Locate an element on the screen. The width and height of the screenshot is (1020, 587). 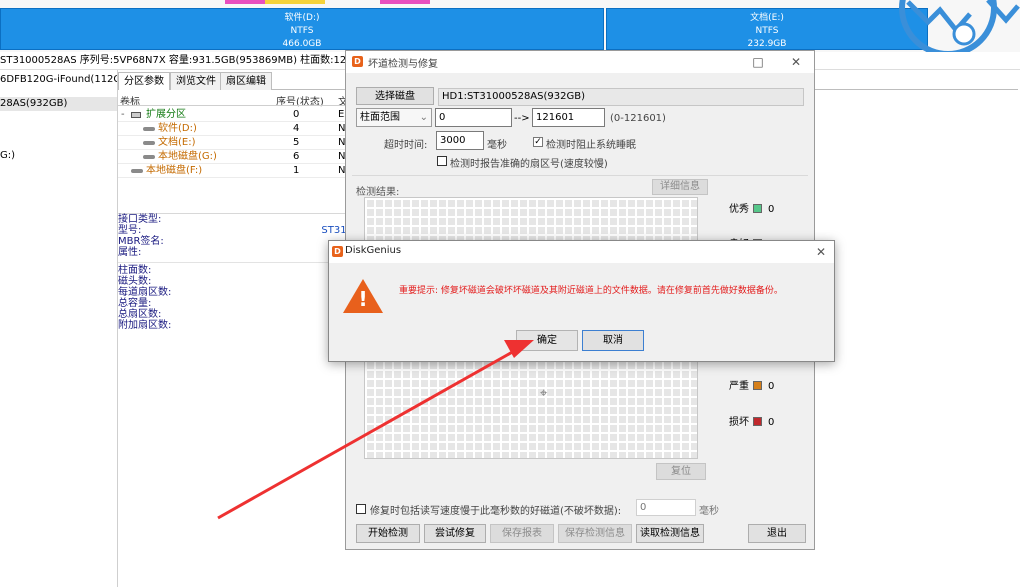
legend-severe: 严重 0 is located at coordinates (751, 384).